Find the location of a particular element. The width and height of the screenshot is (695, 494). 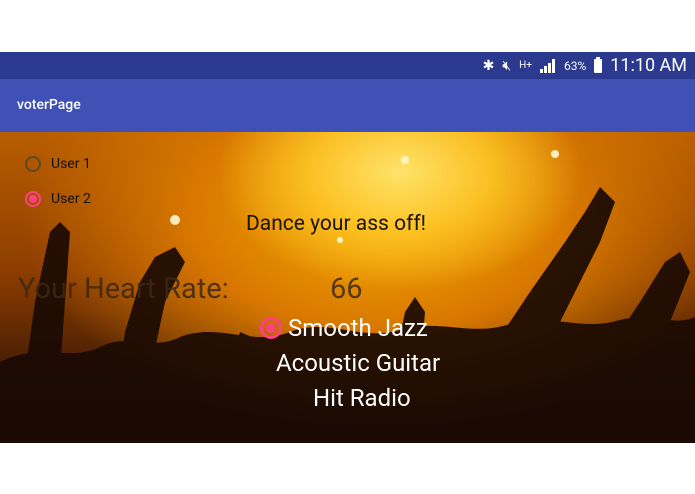

tagline-text: Dance your ass off! is located at coordinates (336, 224).